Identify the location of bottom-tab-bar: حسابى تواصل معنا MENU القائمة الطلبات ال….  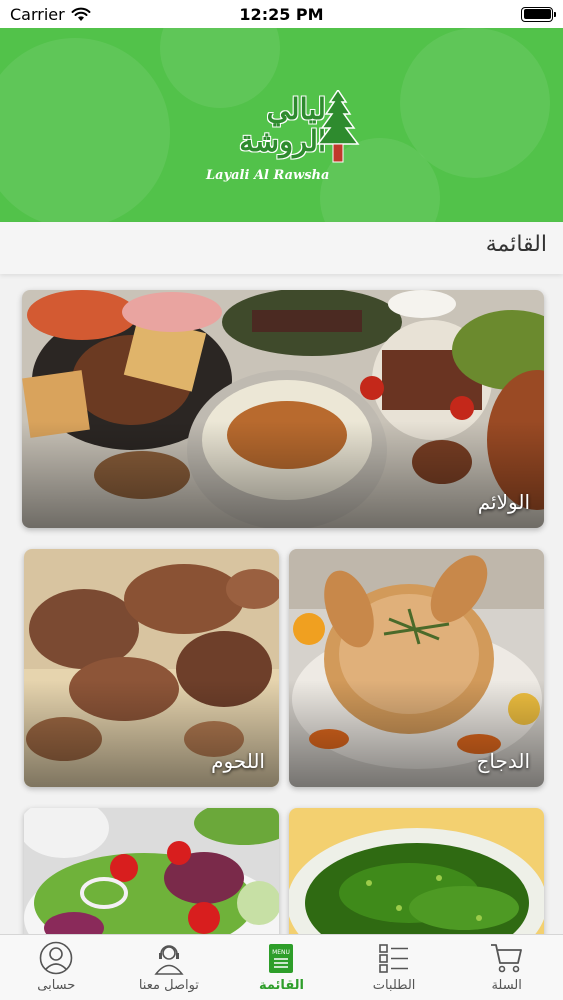
(281, 967).